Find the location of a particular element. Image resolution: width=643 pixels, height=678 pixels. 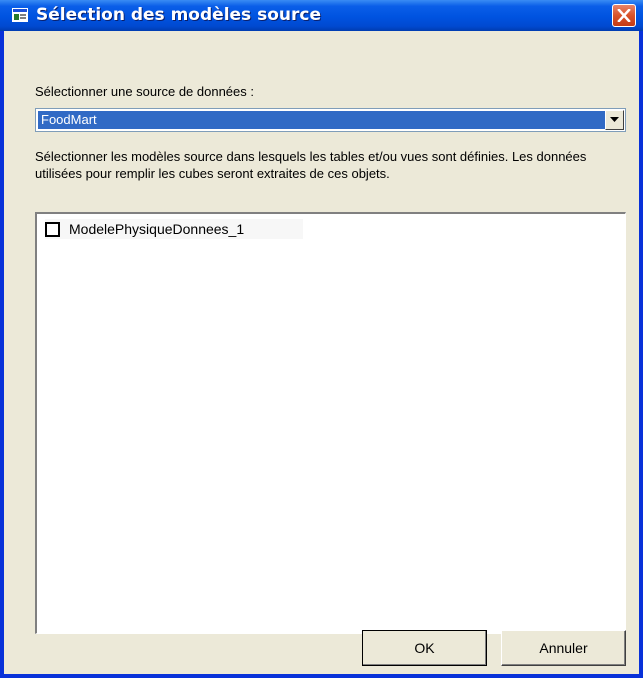

window-frame-bottom is located at coordinates (321, 676).